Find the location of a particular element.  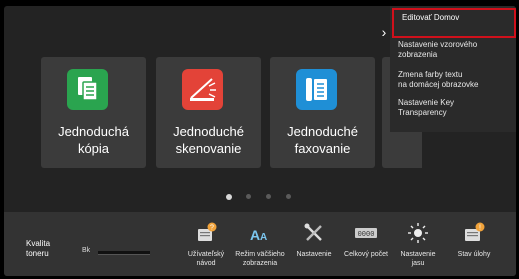

manual-icon: ? is located at coordinates (206, 233).